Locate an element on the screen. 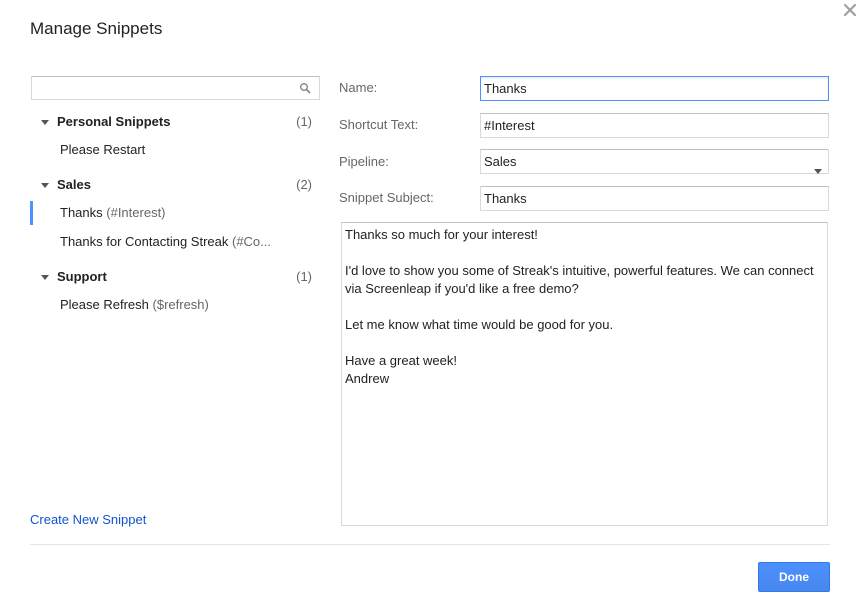  body-line: Have a great week! is located at coordinates (584, 361).